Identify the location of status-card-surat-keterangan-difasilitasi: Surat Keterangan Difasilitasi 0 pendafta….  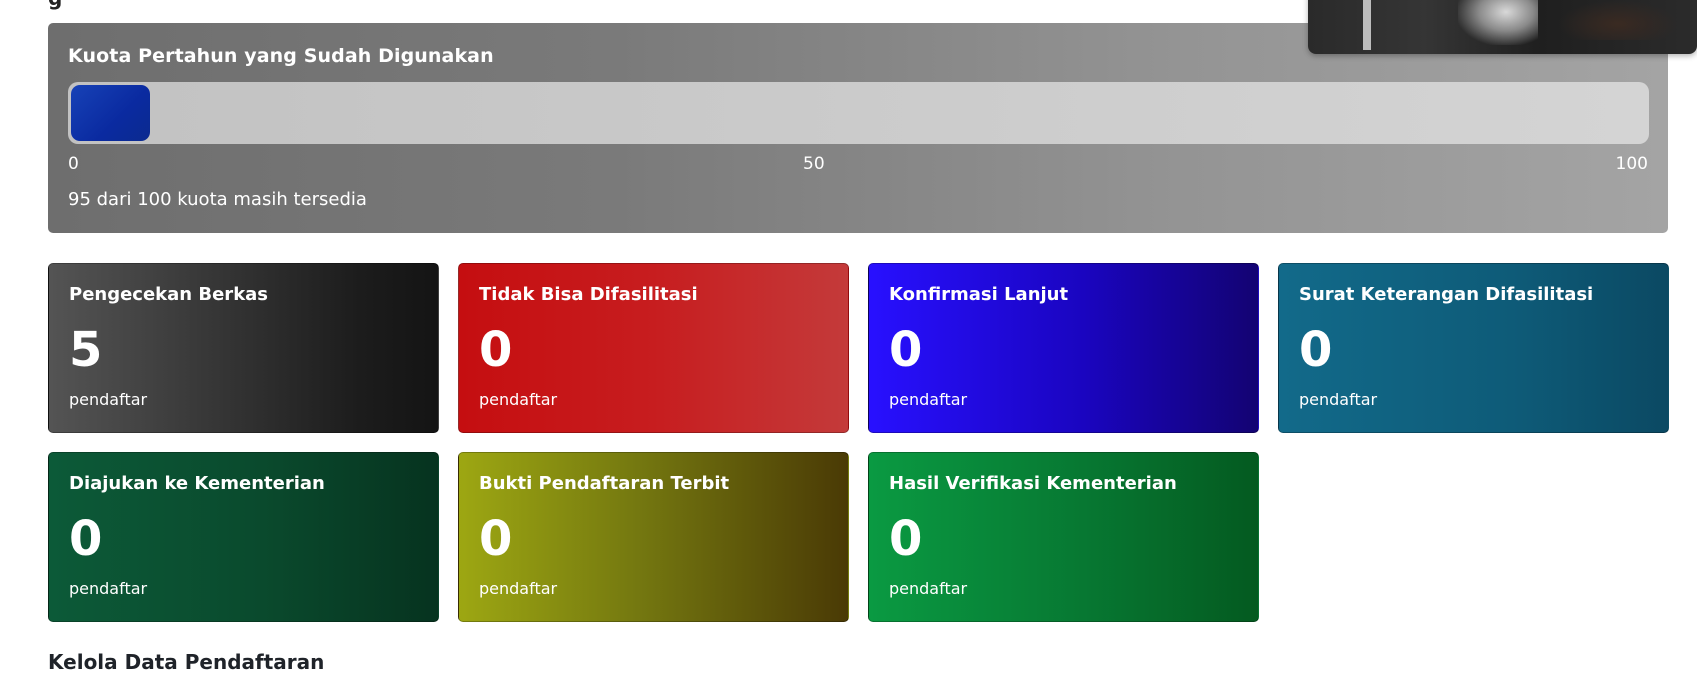
(1473, 348).